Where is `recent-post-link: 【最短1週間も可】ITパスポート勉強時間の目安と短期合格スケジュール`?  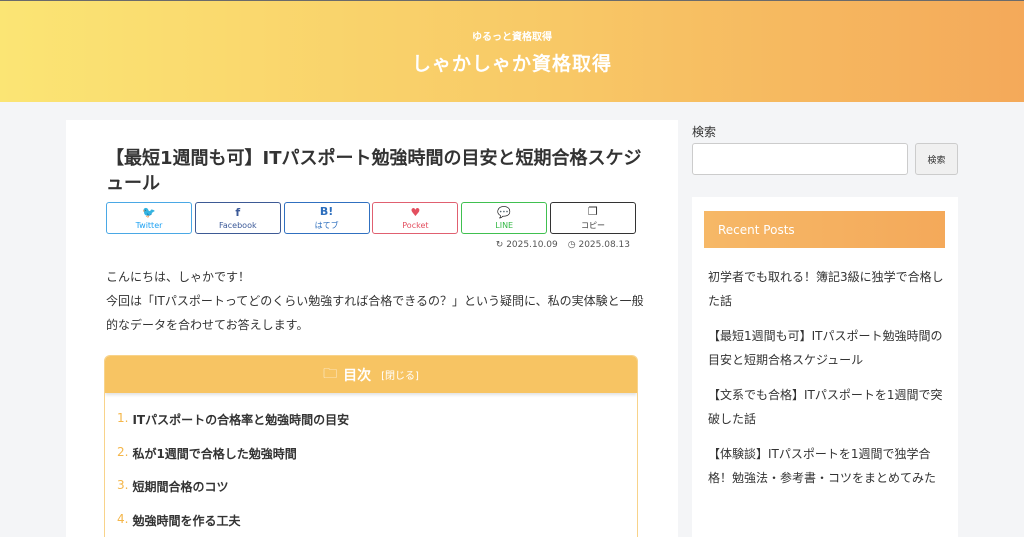 recent-post-link: 【最短1週間も可】ITパスポート勉強時間の目安と短期合格スケジュール is located at coordinates (827, 348).